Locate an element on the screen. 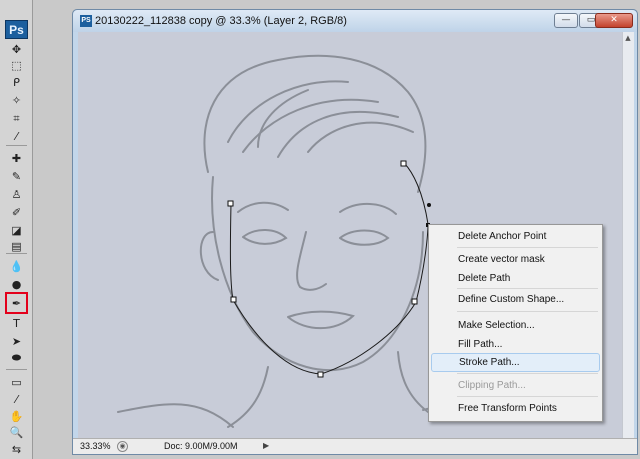 The height and width of the screenshot is (459, 640). status-bar: 33.33% ◉ Doc: 9.00M/9.00M ▶ is located at coordinates (355, 446).